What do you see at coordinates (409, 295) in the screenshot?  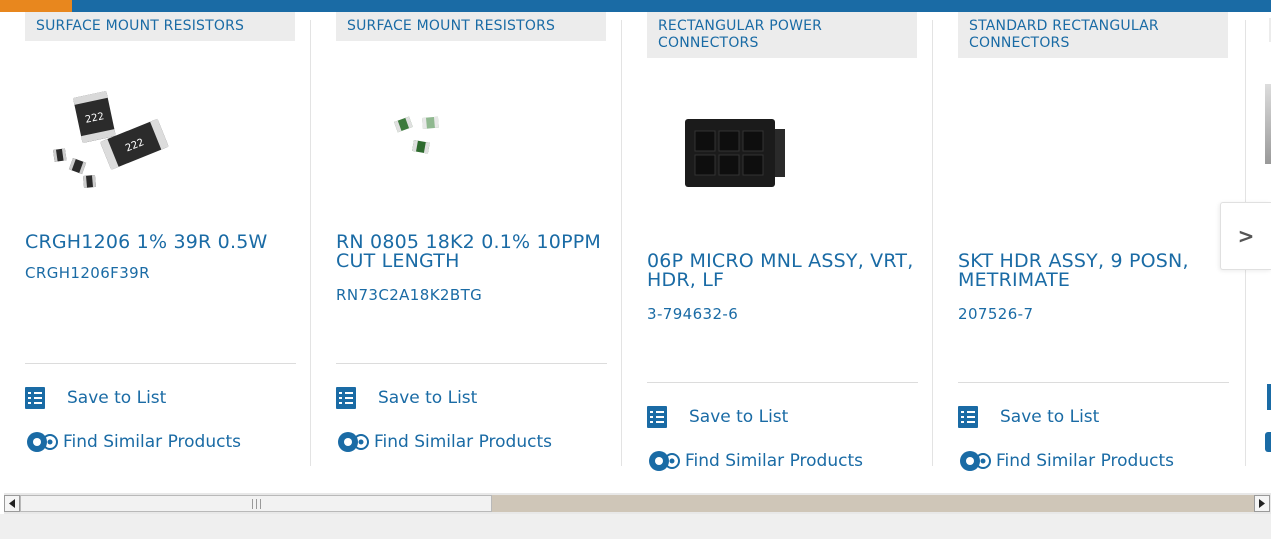 I see `part-number: RN73C2A18K2BTG` at bounding box center [409, 295].